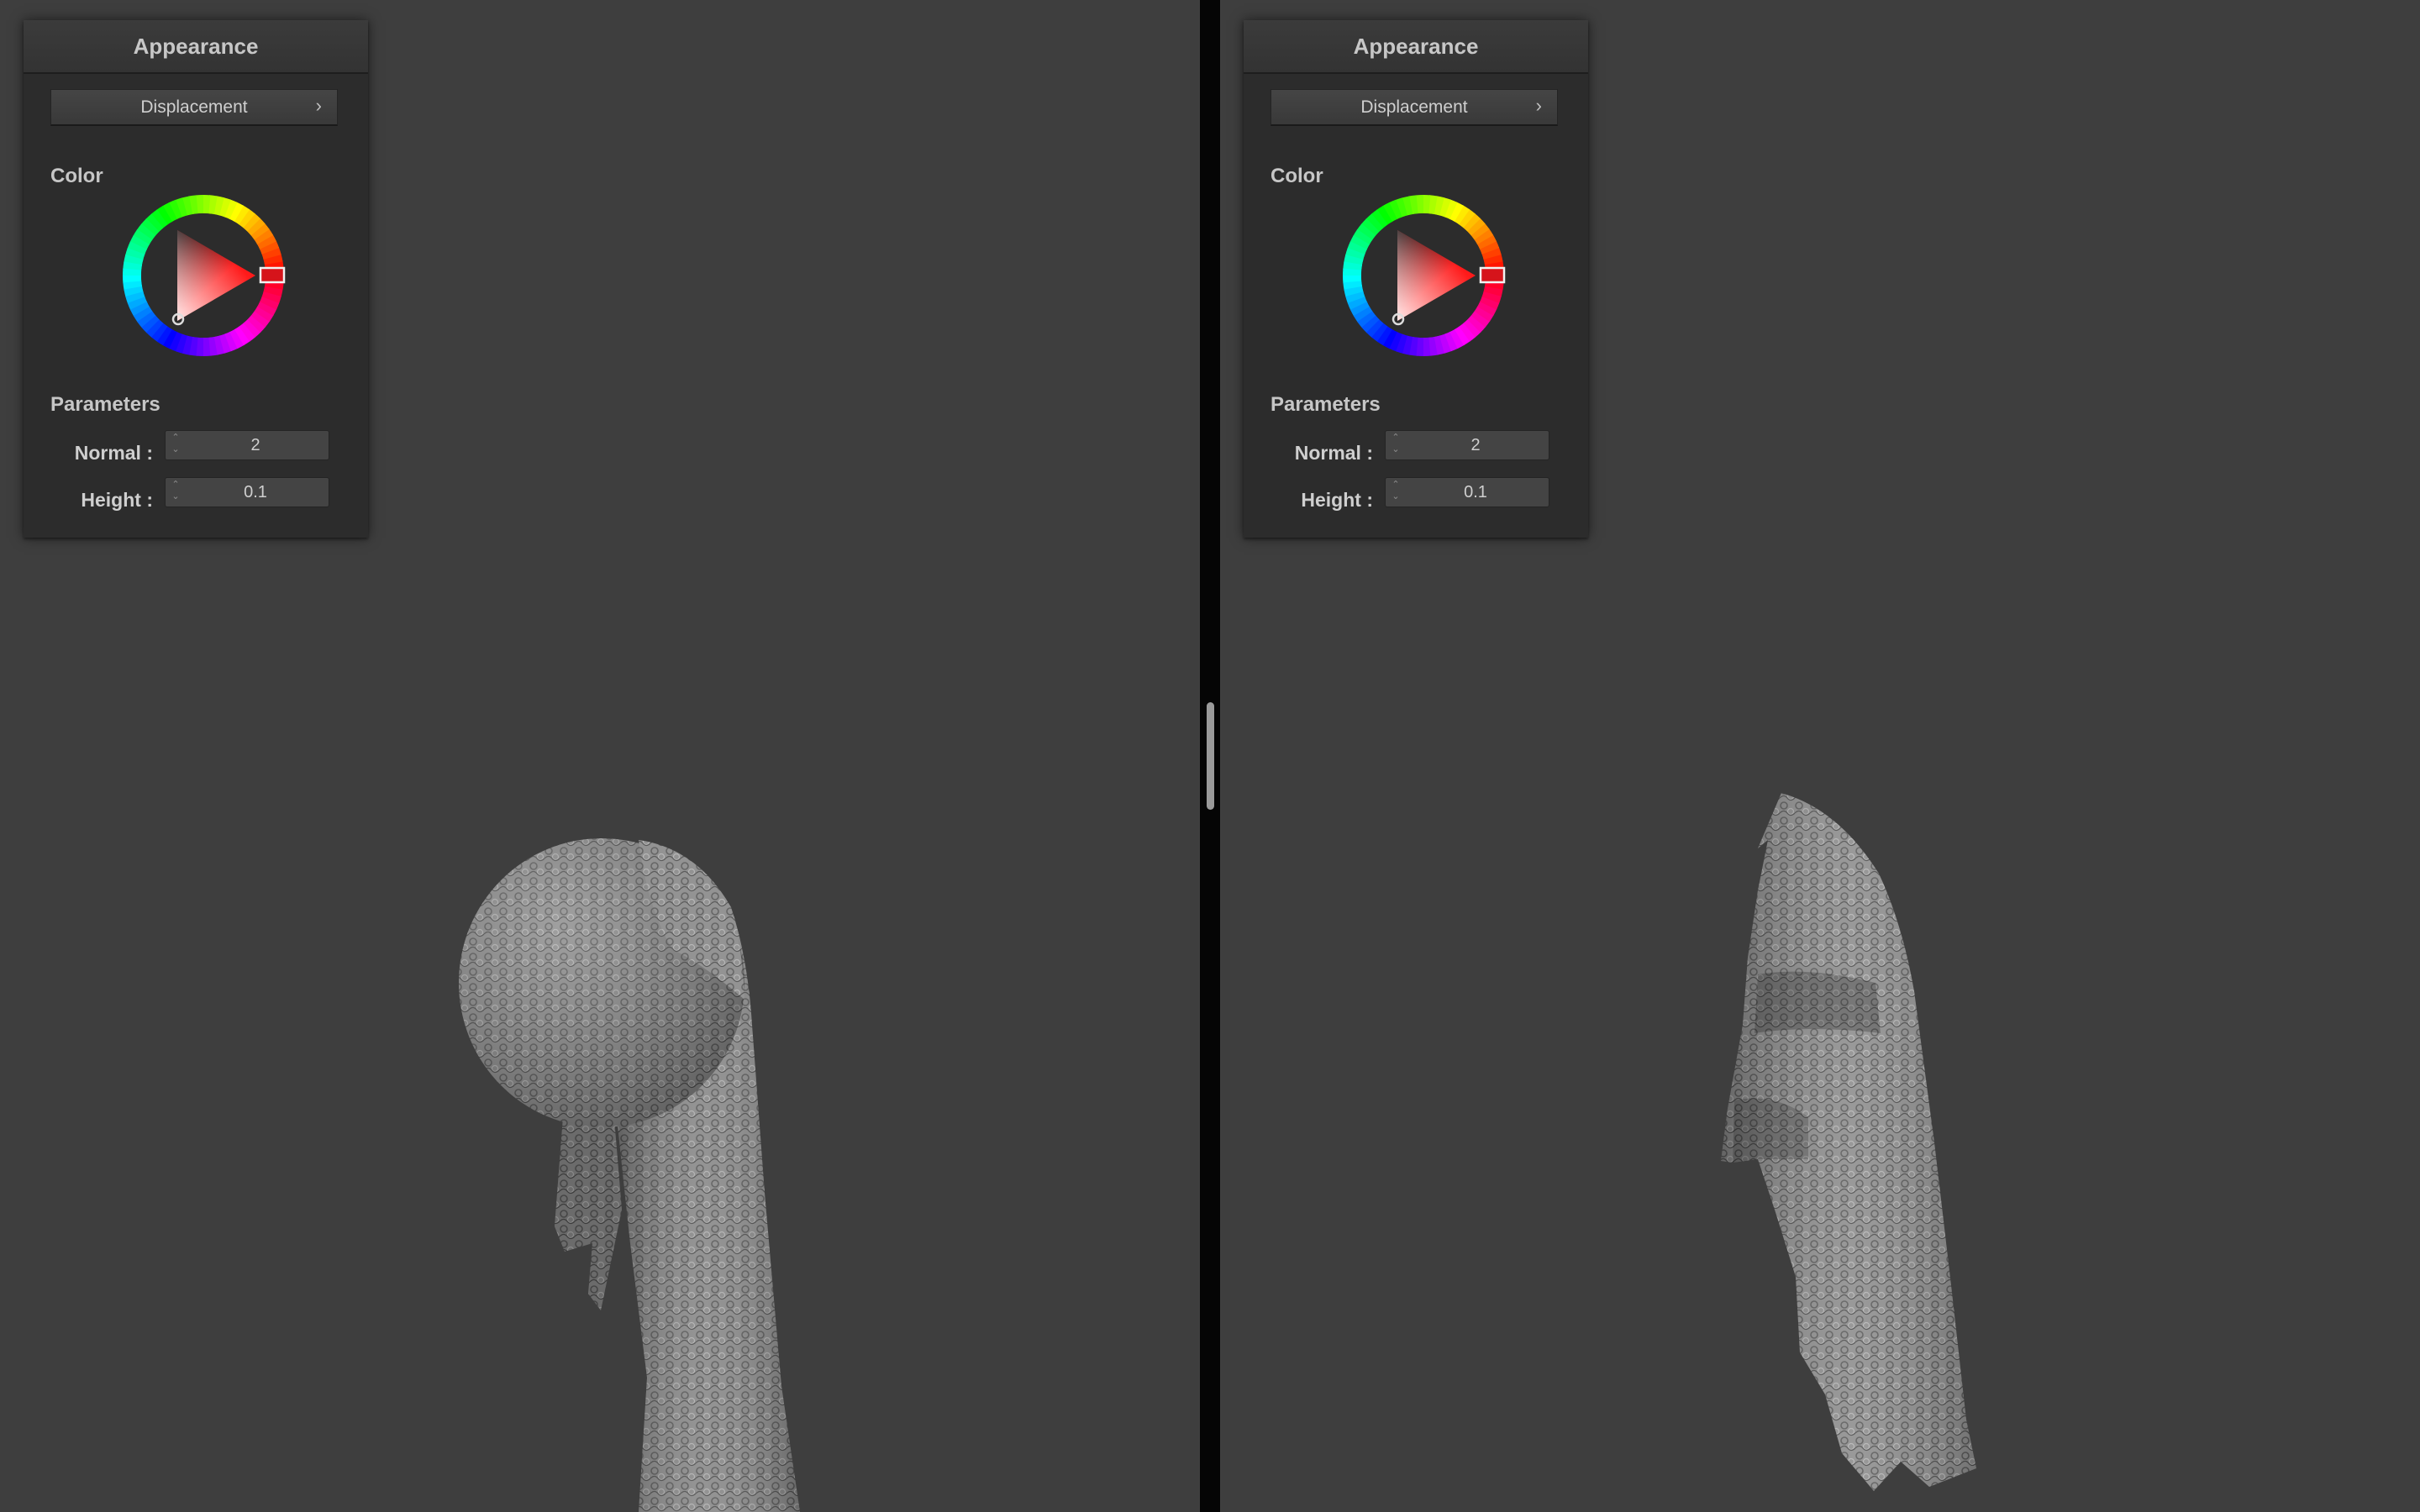 The image size is (2420, 1512). I want to click on divider-drag-handle, so click(1210, 756).